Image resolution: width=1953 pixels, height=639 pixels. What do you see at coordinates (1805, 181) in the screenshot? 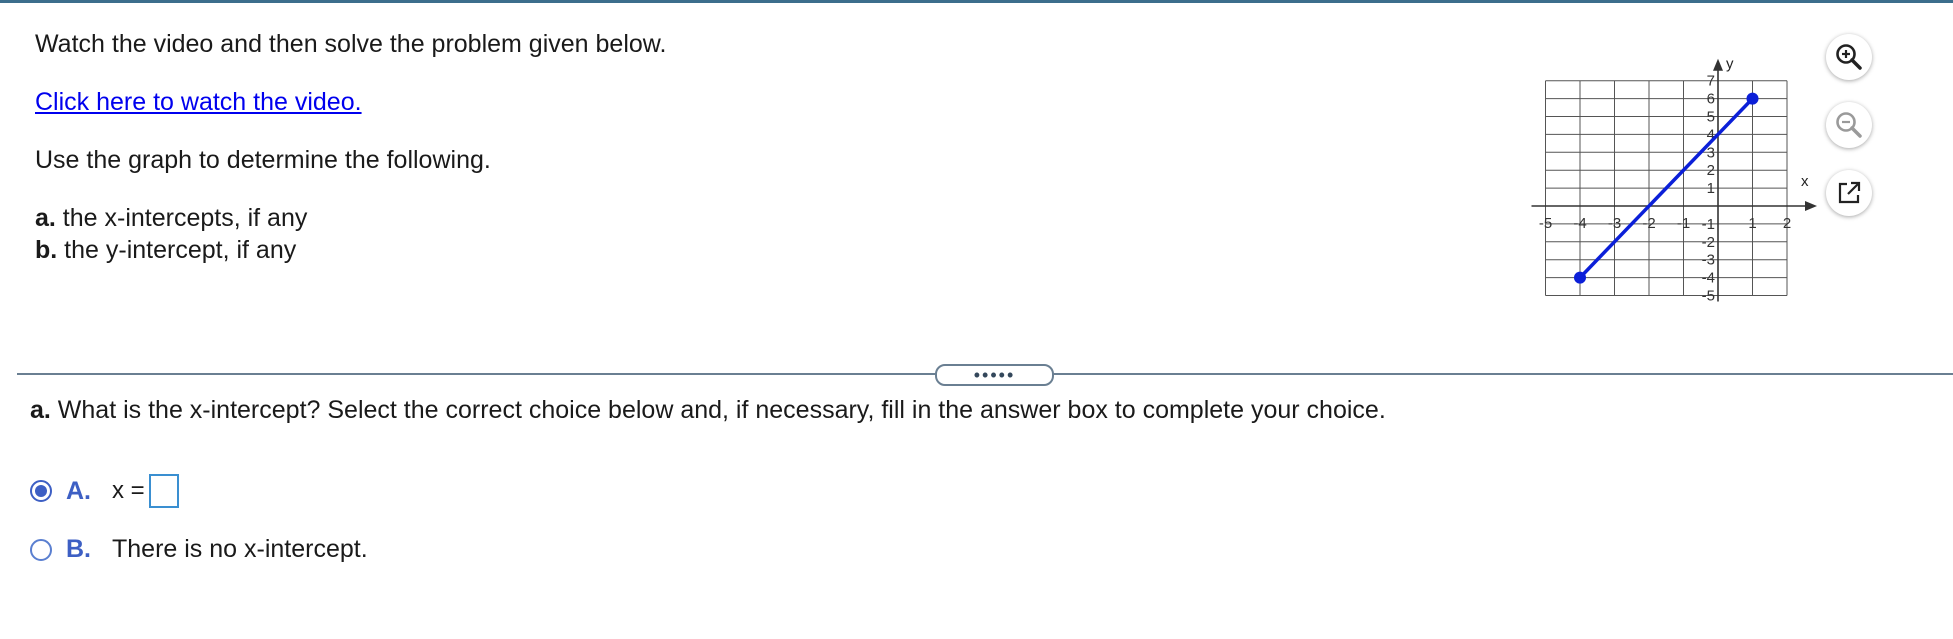
I see `x-axis-label: x` at bounding box center [1805, 181].